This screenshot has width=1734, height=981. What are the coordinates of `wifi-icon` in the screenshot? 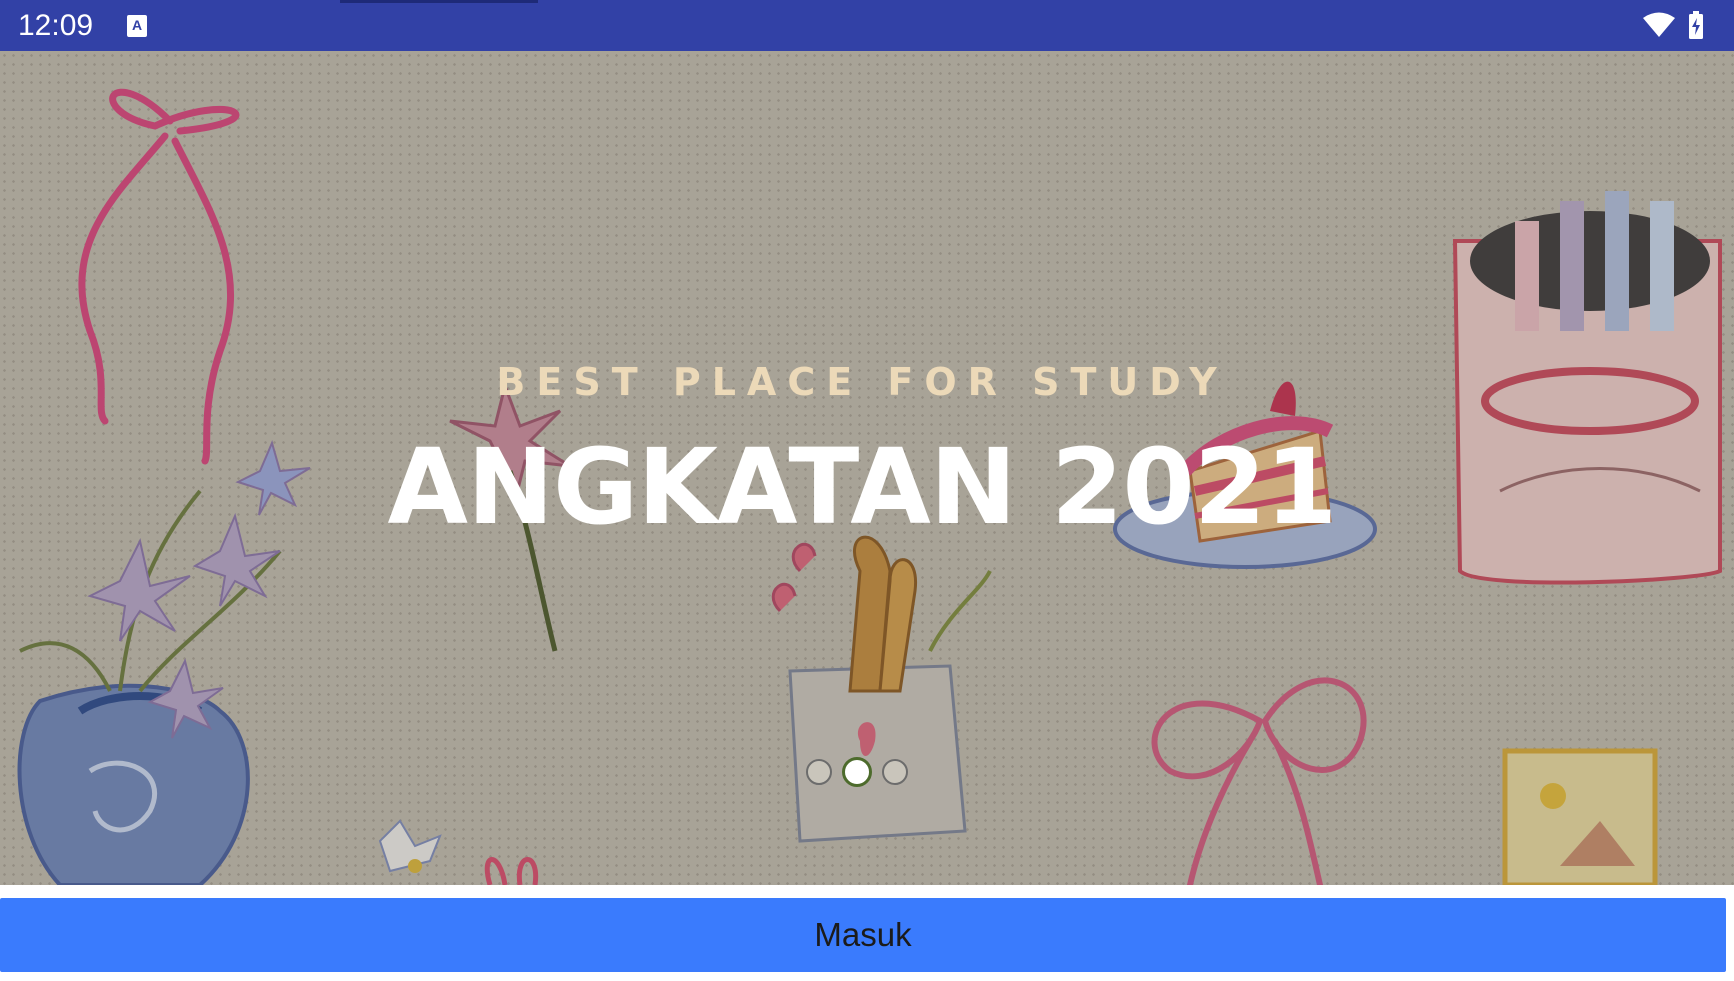 It's located at (1659, 24).